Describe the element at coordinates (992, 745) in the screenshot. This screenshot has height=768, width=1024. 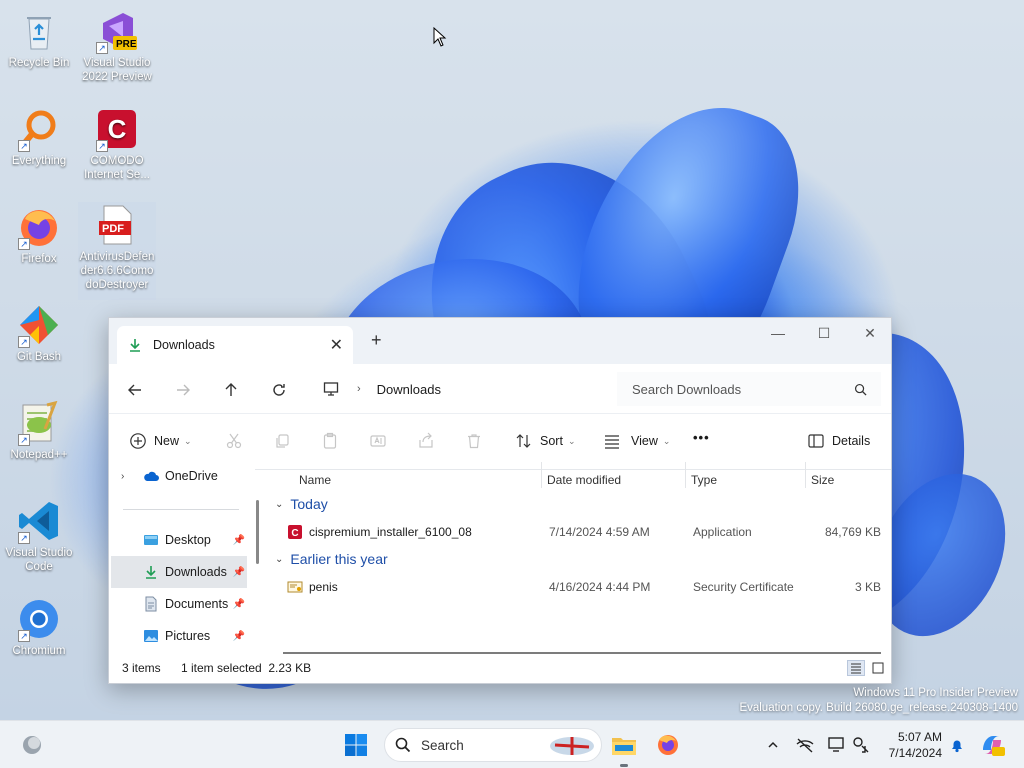
I see `copilot-button` at that location.